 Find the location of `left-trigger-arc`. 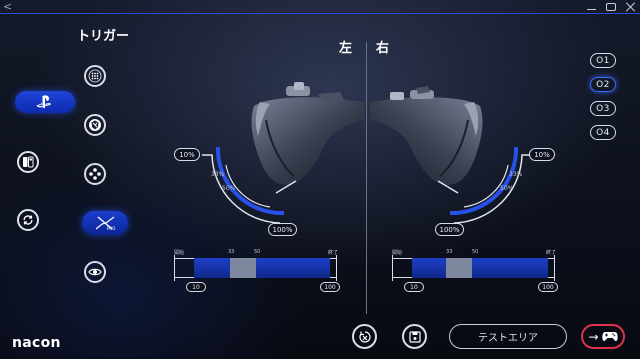

left-trigger-arc is located at coordinates (249, 185).